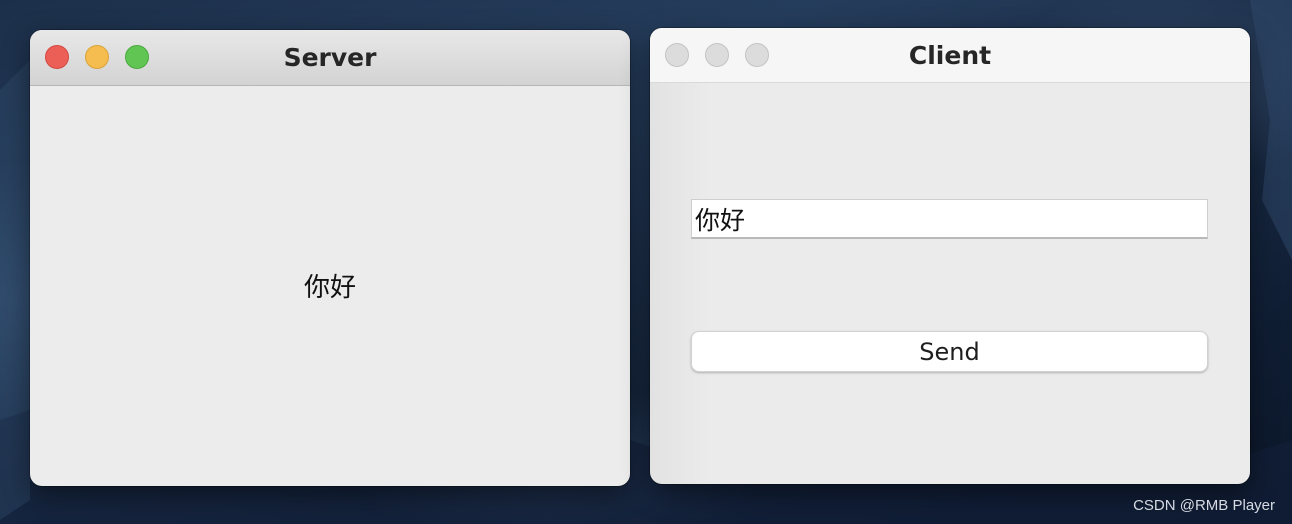 The height and width of the screenshot is (524, 1292). What do you see at coordinates (949, 351) in the screenshot?
I see `send-button: Send` at bounding box center [949, 351].